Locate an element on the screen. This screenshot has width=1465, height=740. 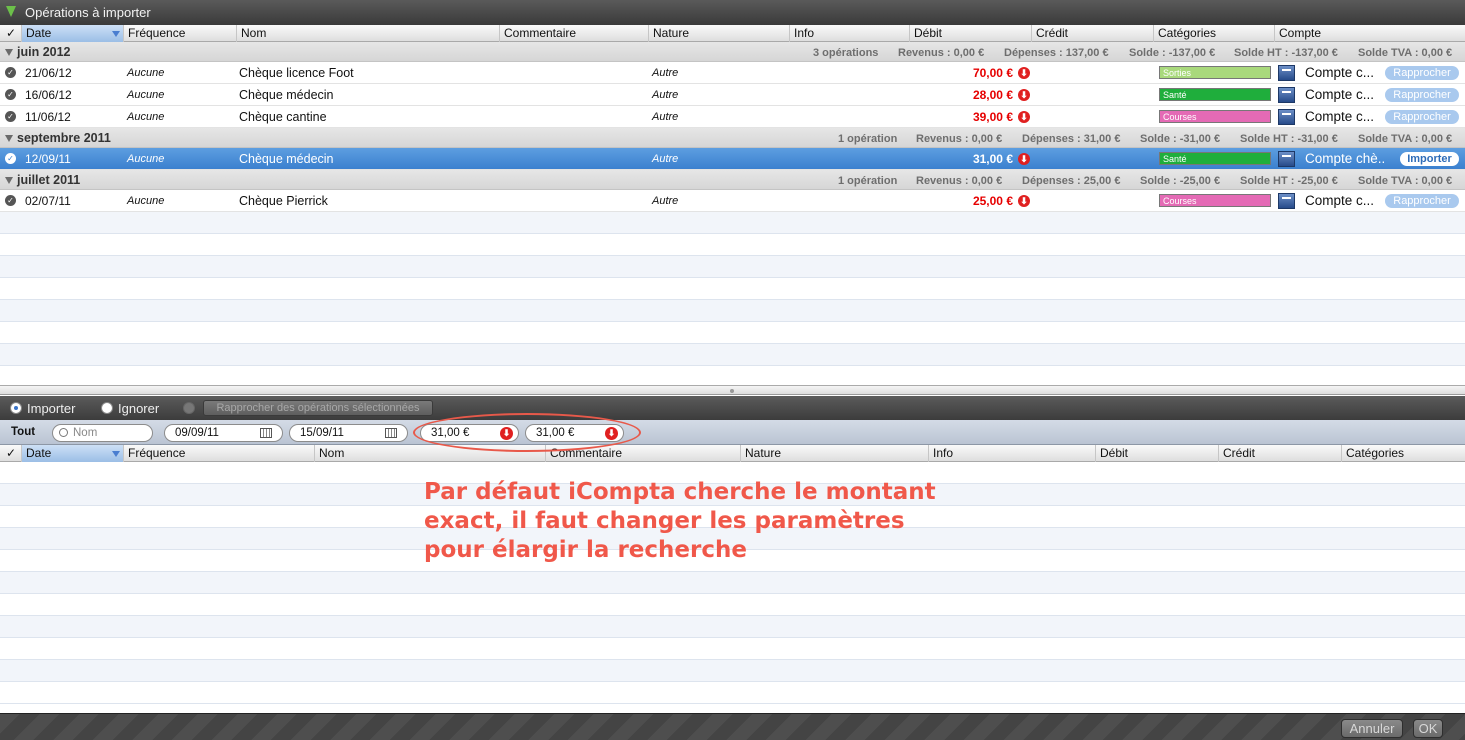
row-date: 11/06/12 is located at coordinates (48, 117).